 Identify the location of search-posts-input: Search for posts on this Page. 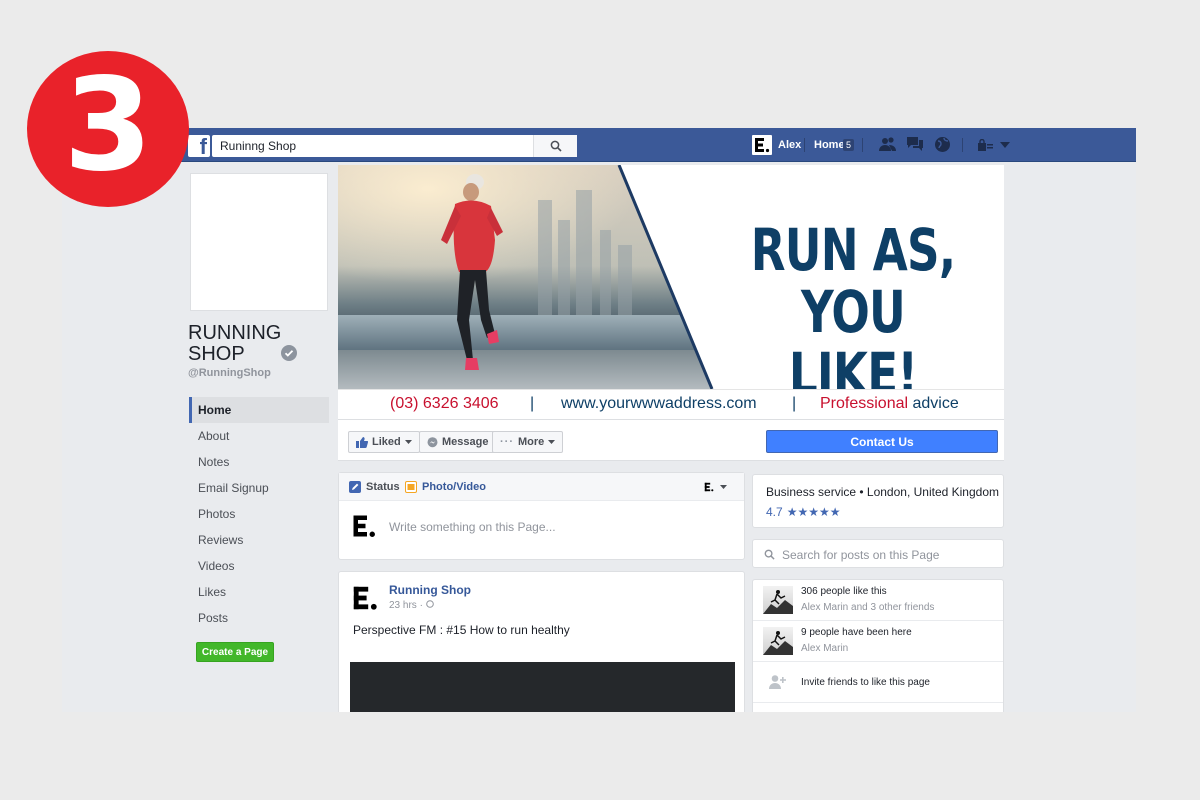
(878, 553).